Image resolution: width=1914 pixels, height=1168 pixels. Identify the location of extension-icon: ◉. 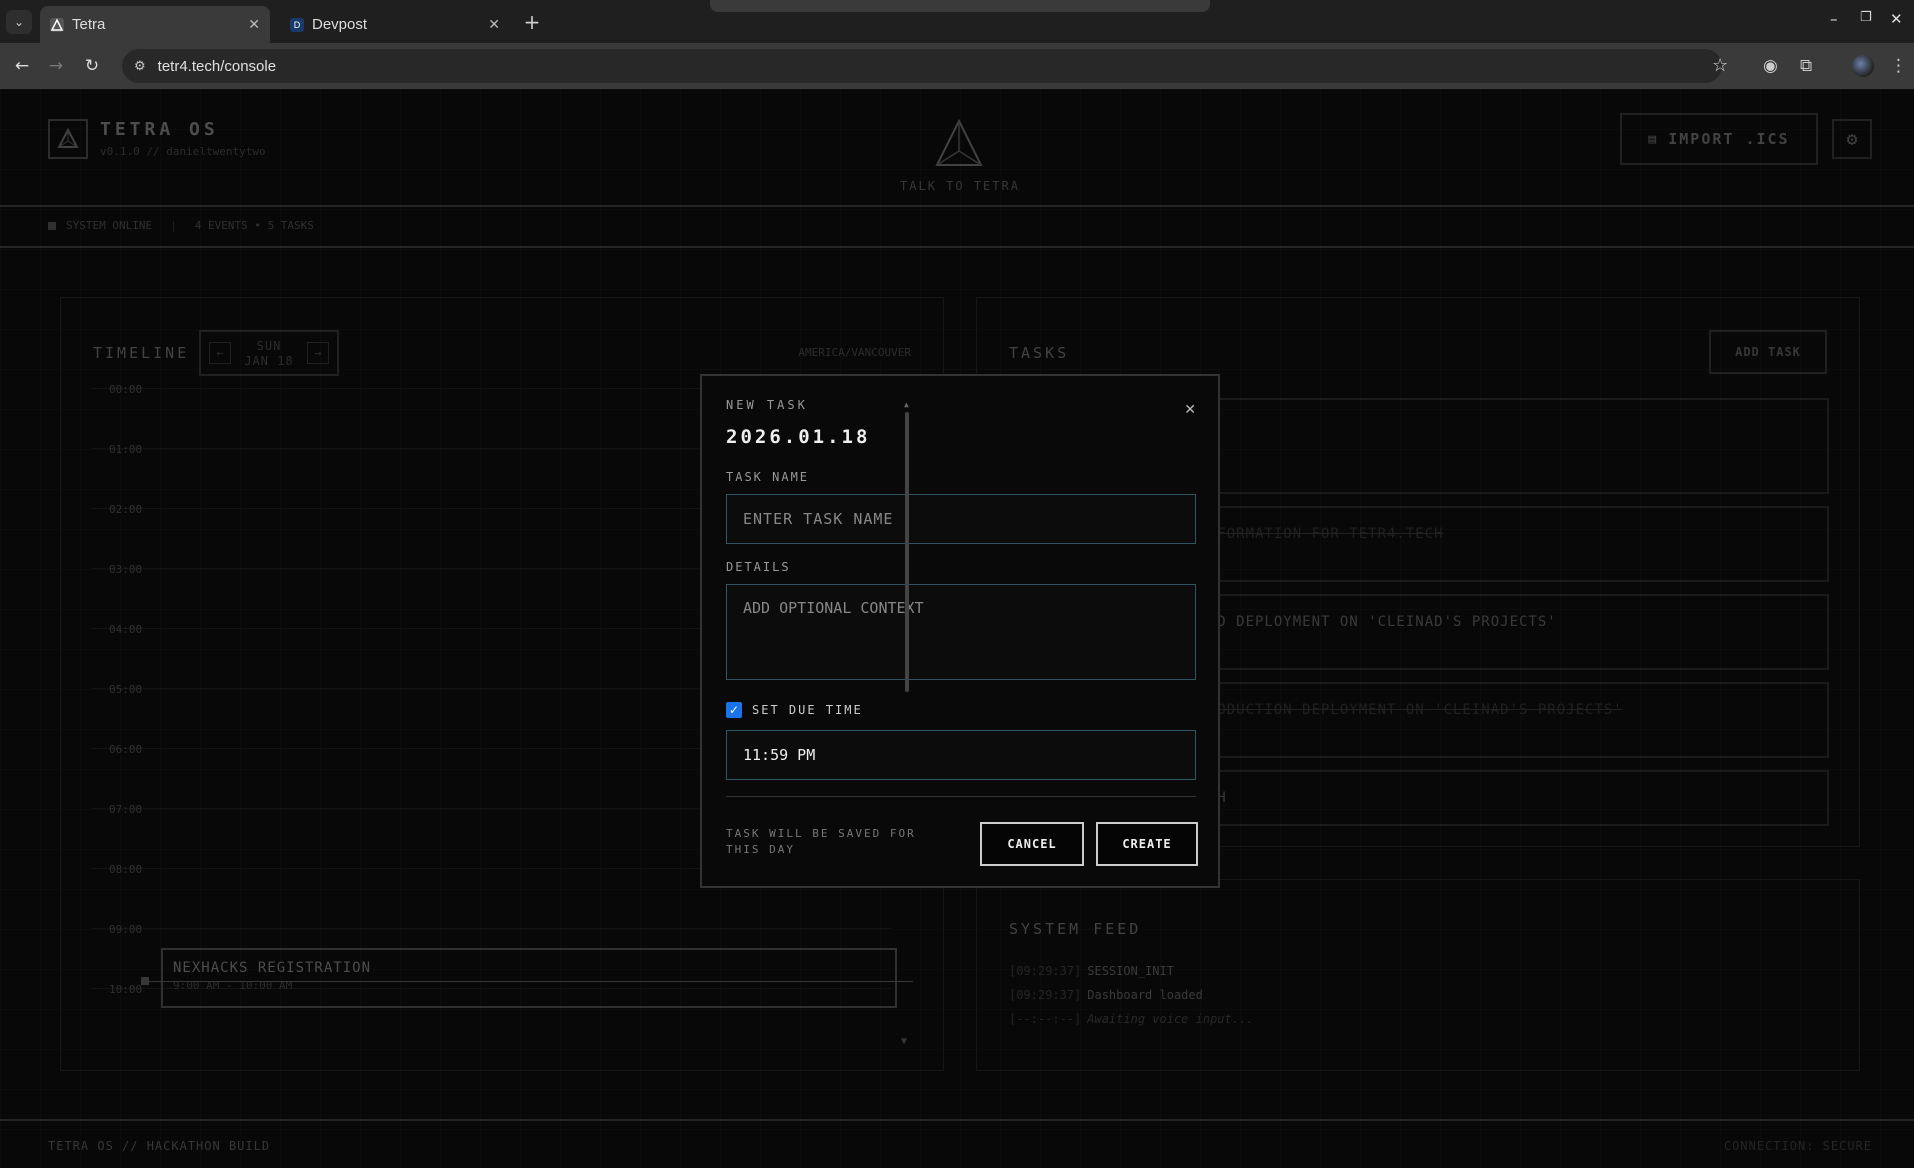
(1770, 66).